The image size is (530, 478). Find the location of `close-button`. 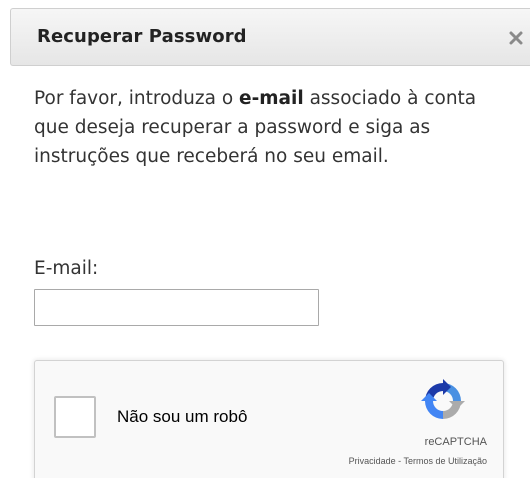

close-button is located at coordinates (516, 38).